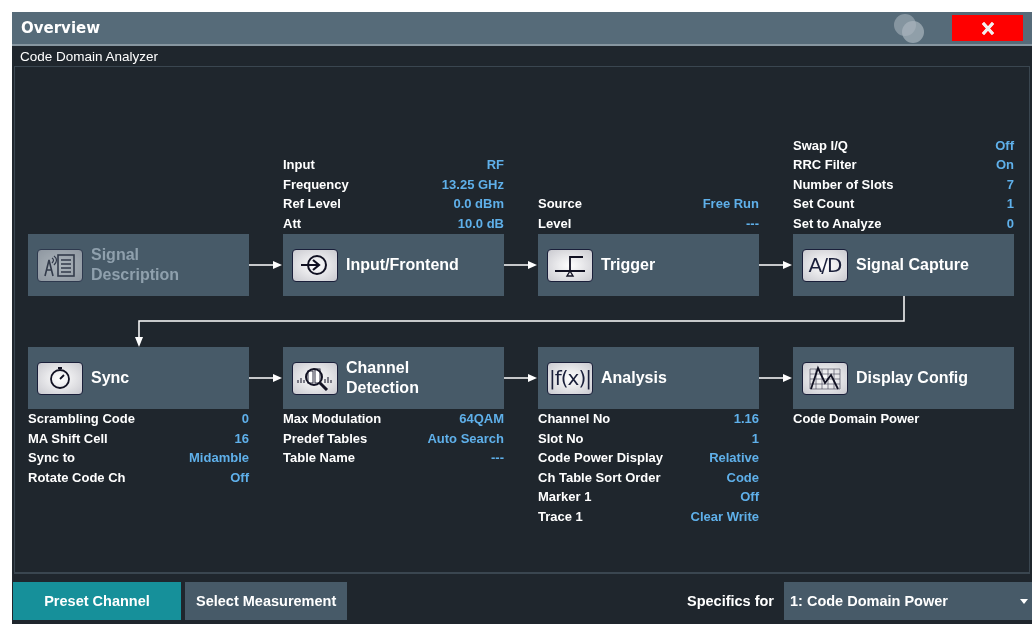 The width and height of the screenshot is (1032, 624). I want to click on preset-channel-button: Preset Channel, so click(97, 601).